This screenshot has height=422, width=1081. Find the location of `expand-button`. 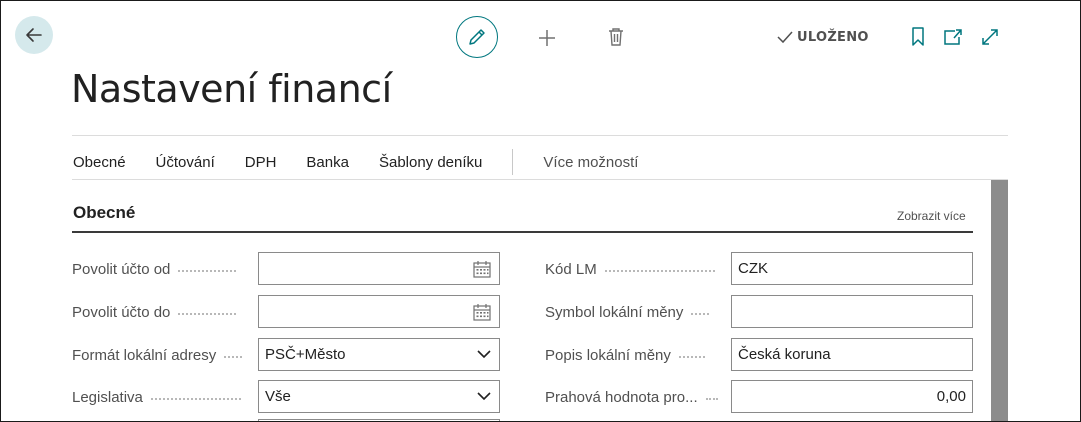

expand-button is located at coordinates (990, 37).